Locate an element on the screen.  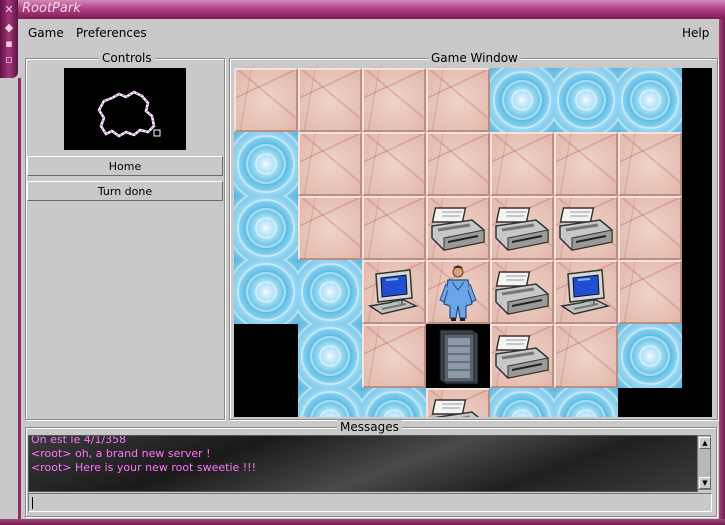
message-line: <root> Here is your new root sweetie !!! is located at coordinates (143, 467).